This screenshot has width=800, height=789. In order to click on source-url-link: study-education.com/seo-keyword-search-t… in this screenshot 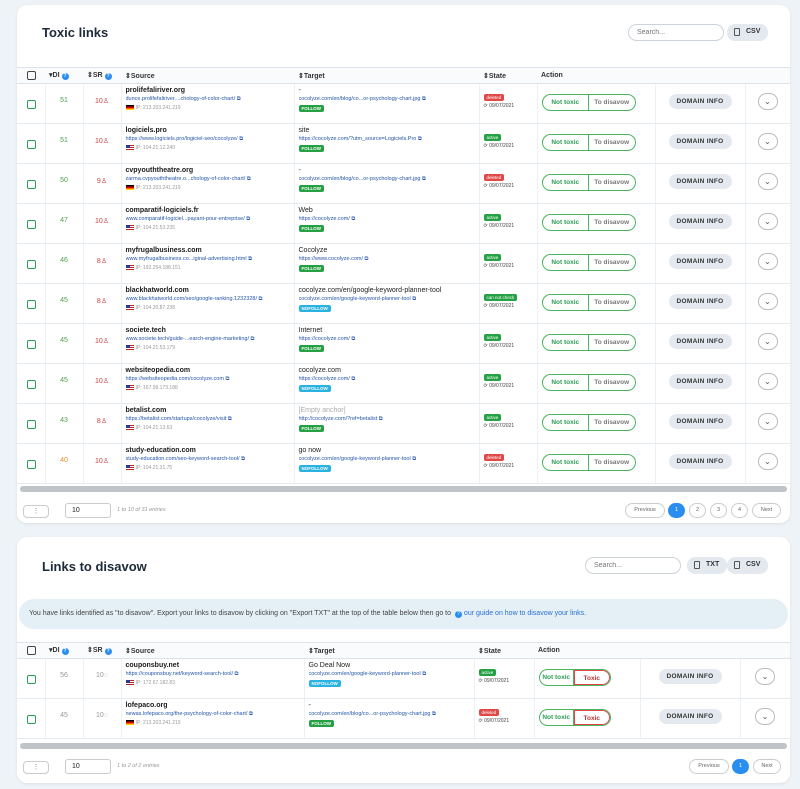, I will do `click(208, 459)`.